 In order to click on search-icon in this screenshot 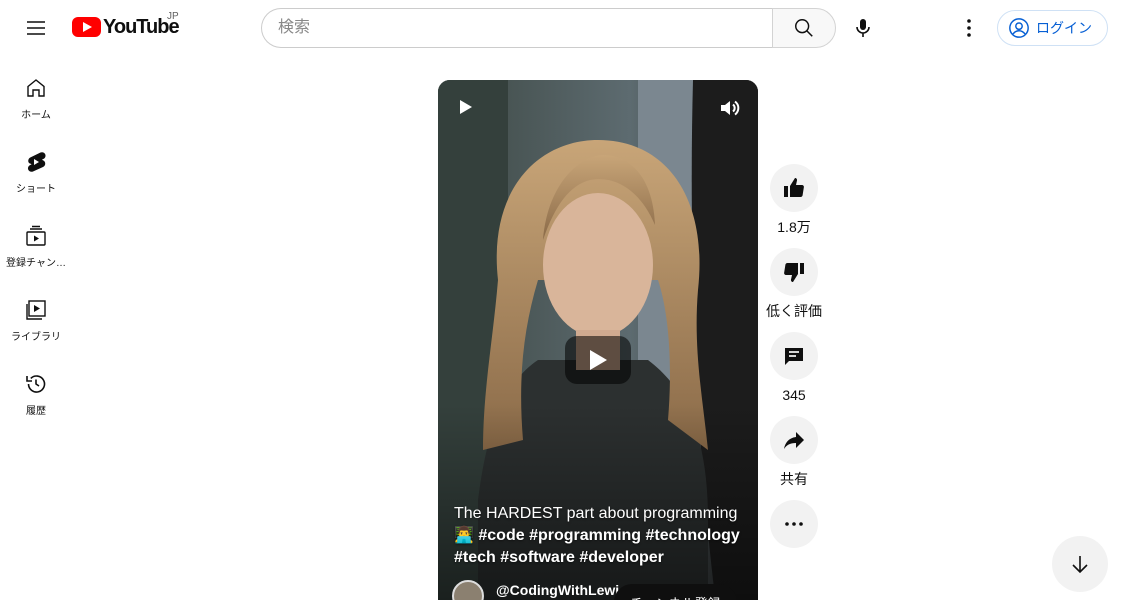, I will do `click(804, 28)`.